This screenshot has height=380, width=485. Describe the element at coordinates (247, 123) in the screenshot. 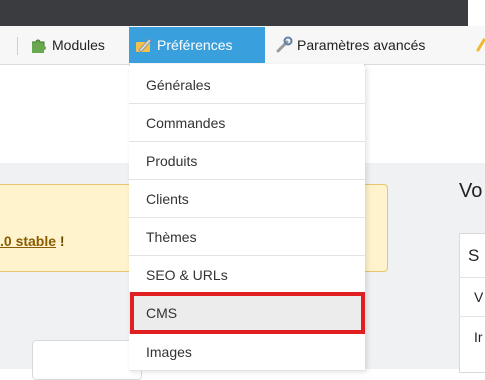

I see `dropdown-item-commandes: Commandes` at that location.